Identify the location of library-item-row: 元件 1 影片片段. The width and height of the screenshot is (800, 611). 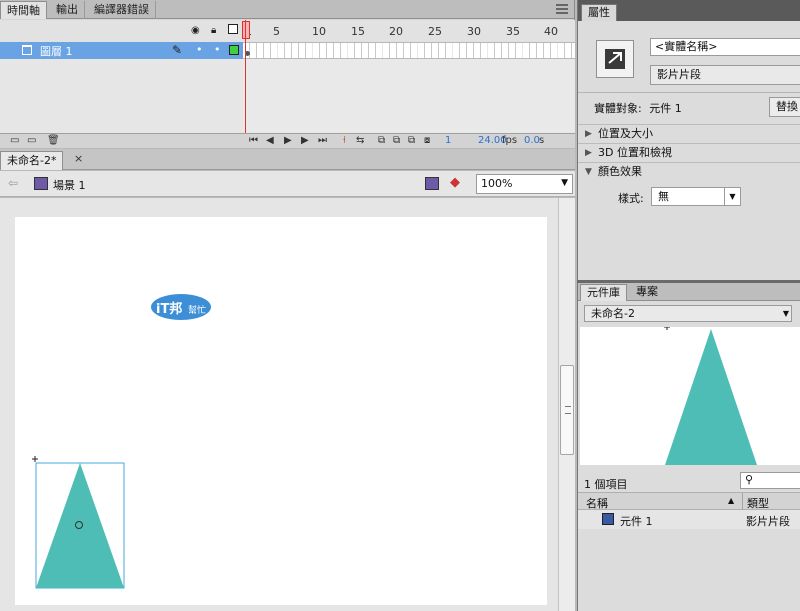
(689, 519).